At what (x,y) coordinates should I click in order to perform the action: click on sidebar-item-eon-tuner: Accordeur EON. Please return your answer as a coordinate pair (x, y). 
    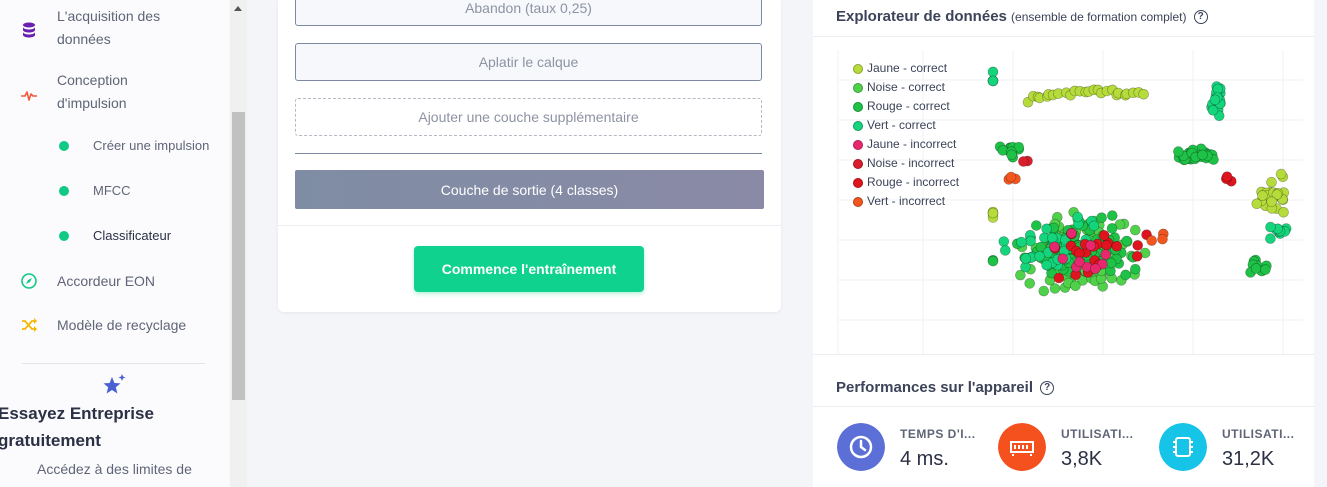
    Looking at the image, I should click on (115, 281).